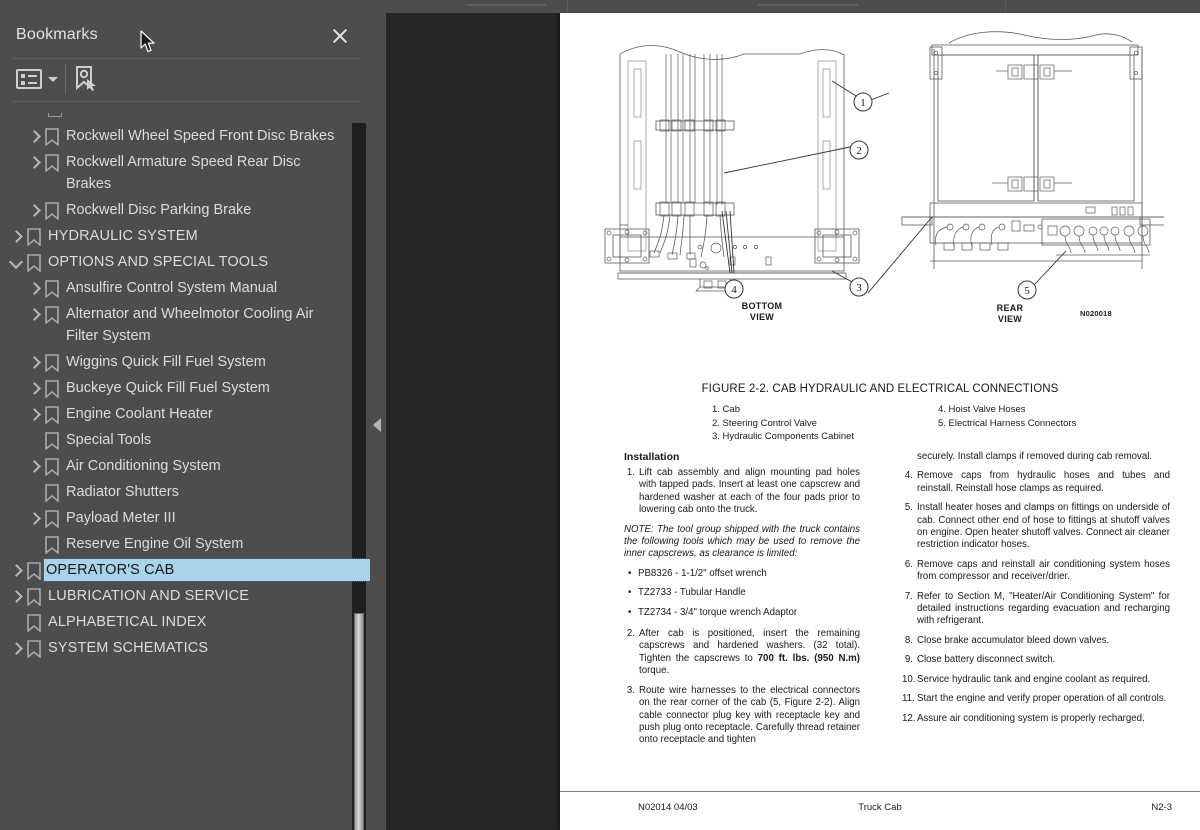  I want to click on panel-splitter, so click(378, 421).